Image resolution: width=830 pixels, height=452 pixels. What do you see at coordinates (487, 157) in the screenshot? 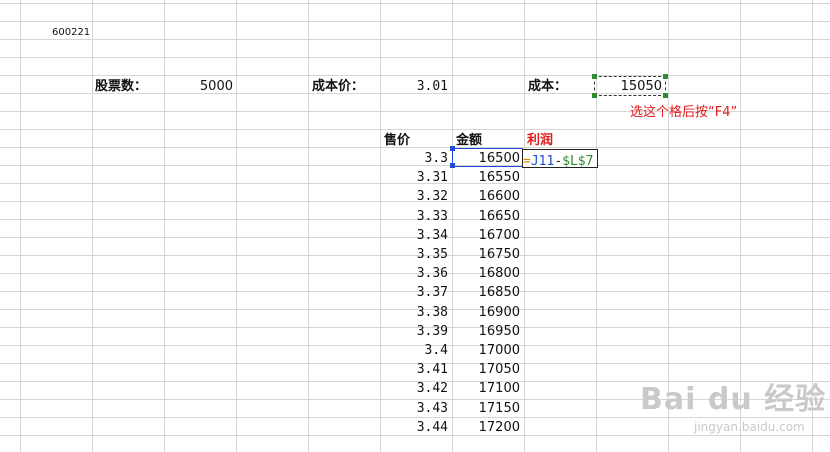
I see `referenced-cell-border` at bounding box center [487, 157].